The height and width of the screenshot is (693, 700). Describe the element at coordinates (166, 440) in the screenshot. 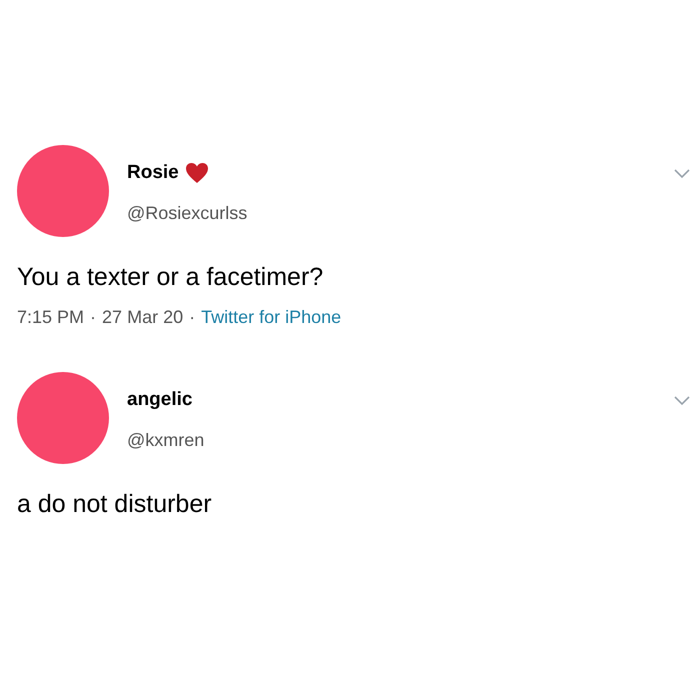

I see `user-handle: @kxmren` at that location.